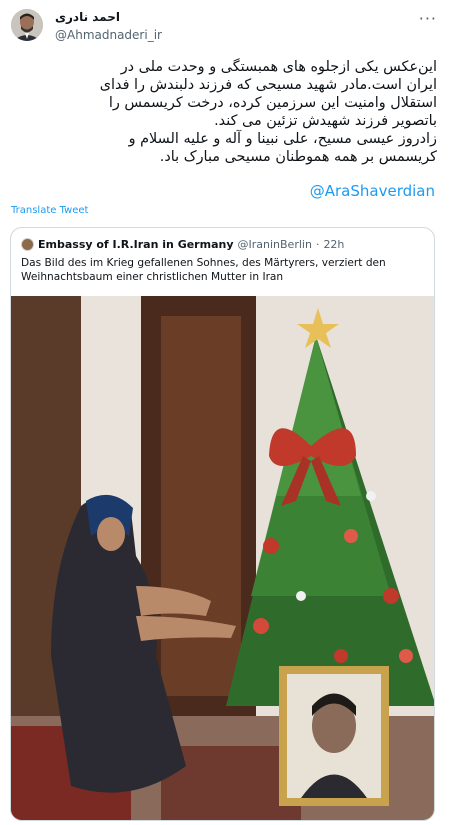 The height and width of the screenshot is (825, 449). I want to click on author-avatar, so click(27, 25).